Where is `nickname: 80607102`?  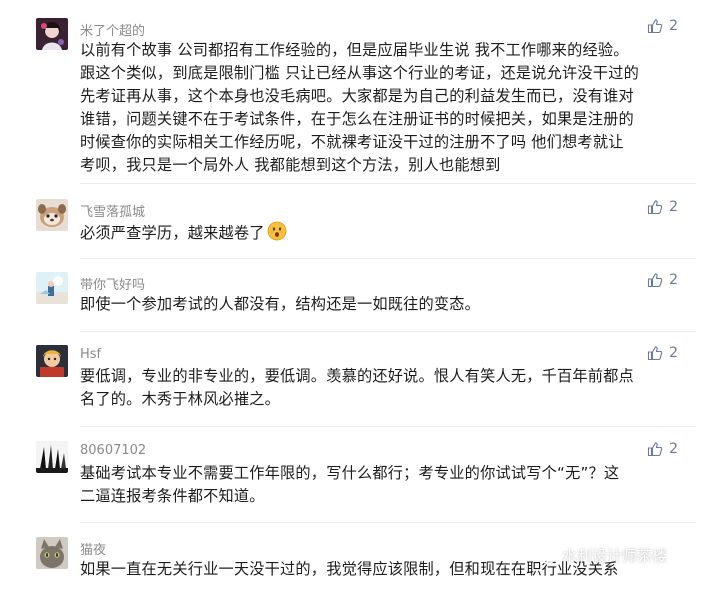 nickname: 80607102 is located at coordinates (113, 450).